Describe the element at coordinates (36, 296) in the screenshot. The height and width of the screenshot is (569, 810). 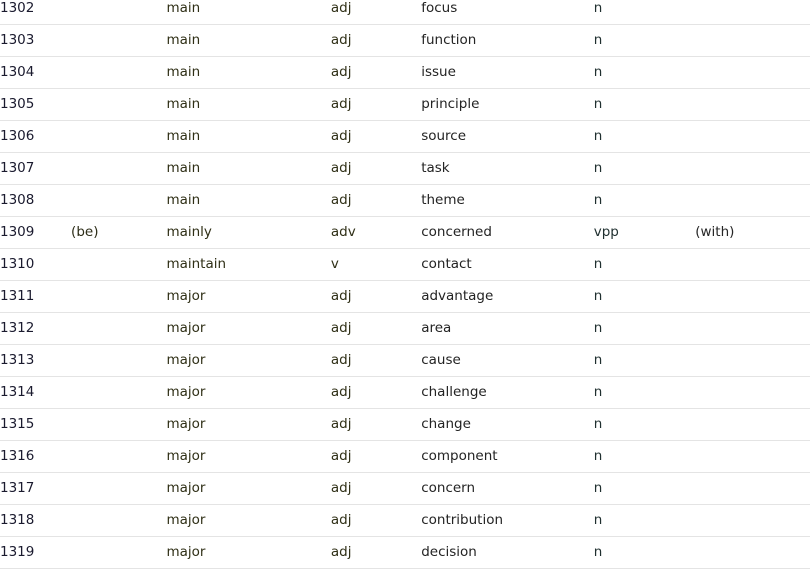
I see `cell-index: 1311` at that location.